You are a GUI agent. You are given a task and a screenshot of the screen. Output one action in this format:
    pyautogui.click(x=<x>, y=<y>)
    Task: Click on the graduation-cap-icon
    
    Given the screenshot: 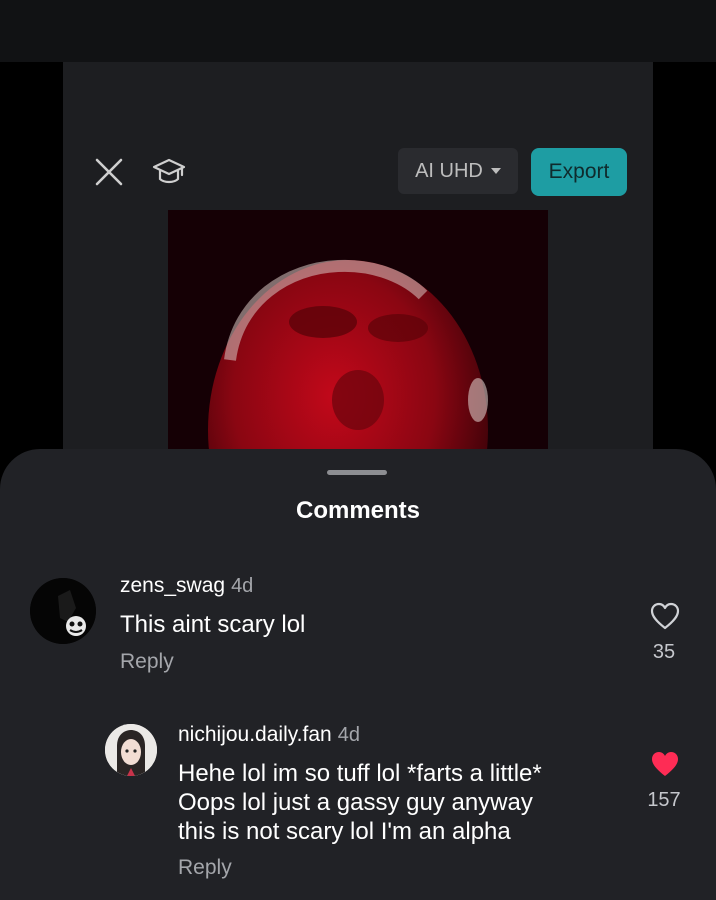 What is the action you would take?
    pyautogui.click(x=169, y=171)
    